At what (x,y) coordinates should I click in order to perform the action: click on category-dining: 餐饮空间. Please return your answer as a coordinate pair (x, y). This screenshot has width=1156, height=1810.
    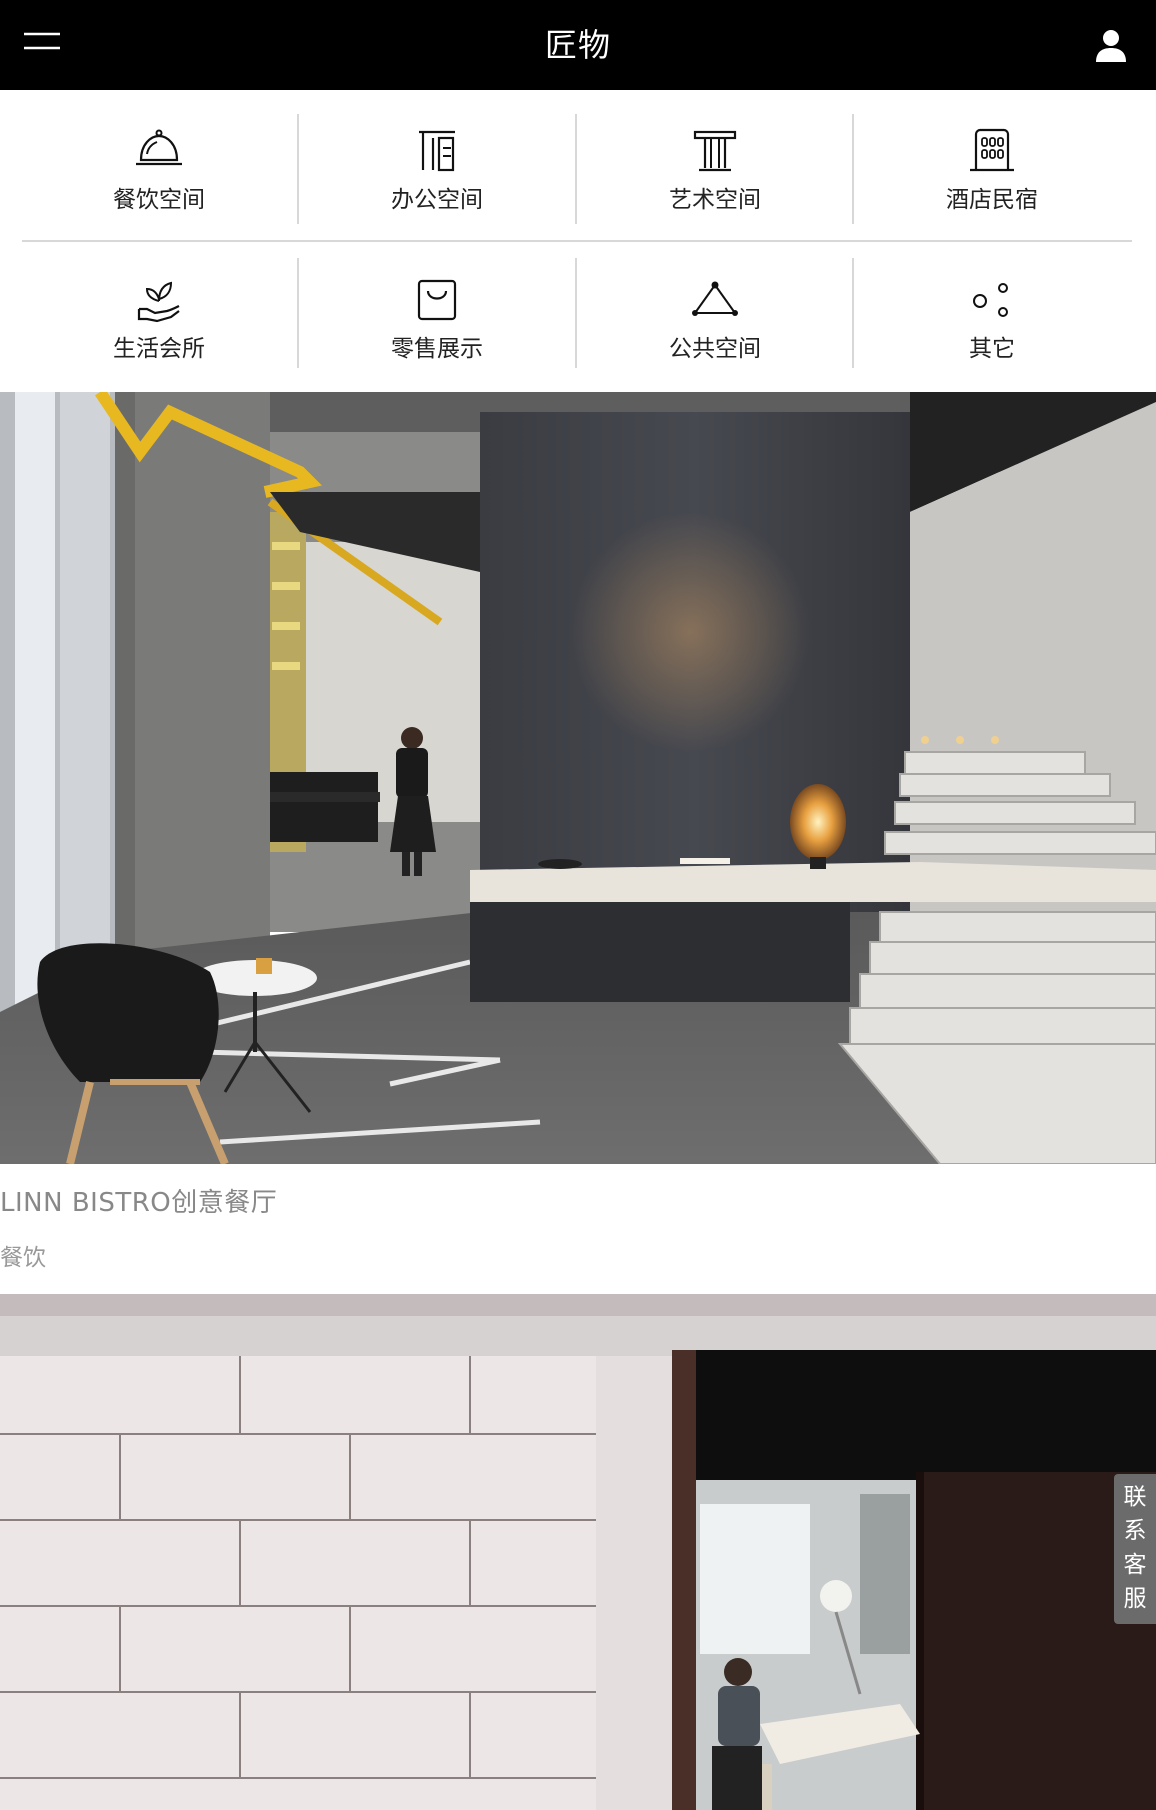
    Looking at the image, I should click on (159, 162).